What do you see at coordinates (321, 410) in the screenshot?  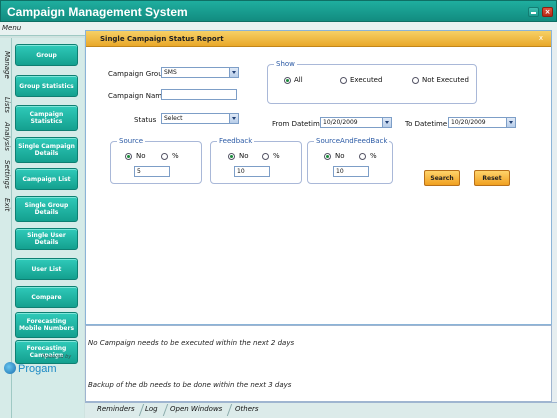 I see `bottom-tab-strip: Reminders Log Open Windows Others` at bounding box center [321, 410].